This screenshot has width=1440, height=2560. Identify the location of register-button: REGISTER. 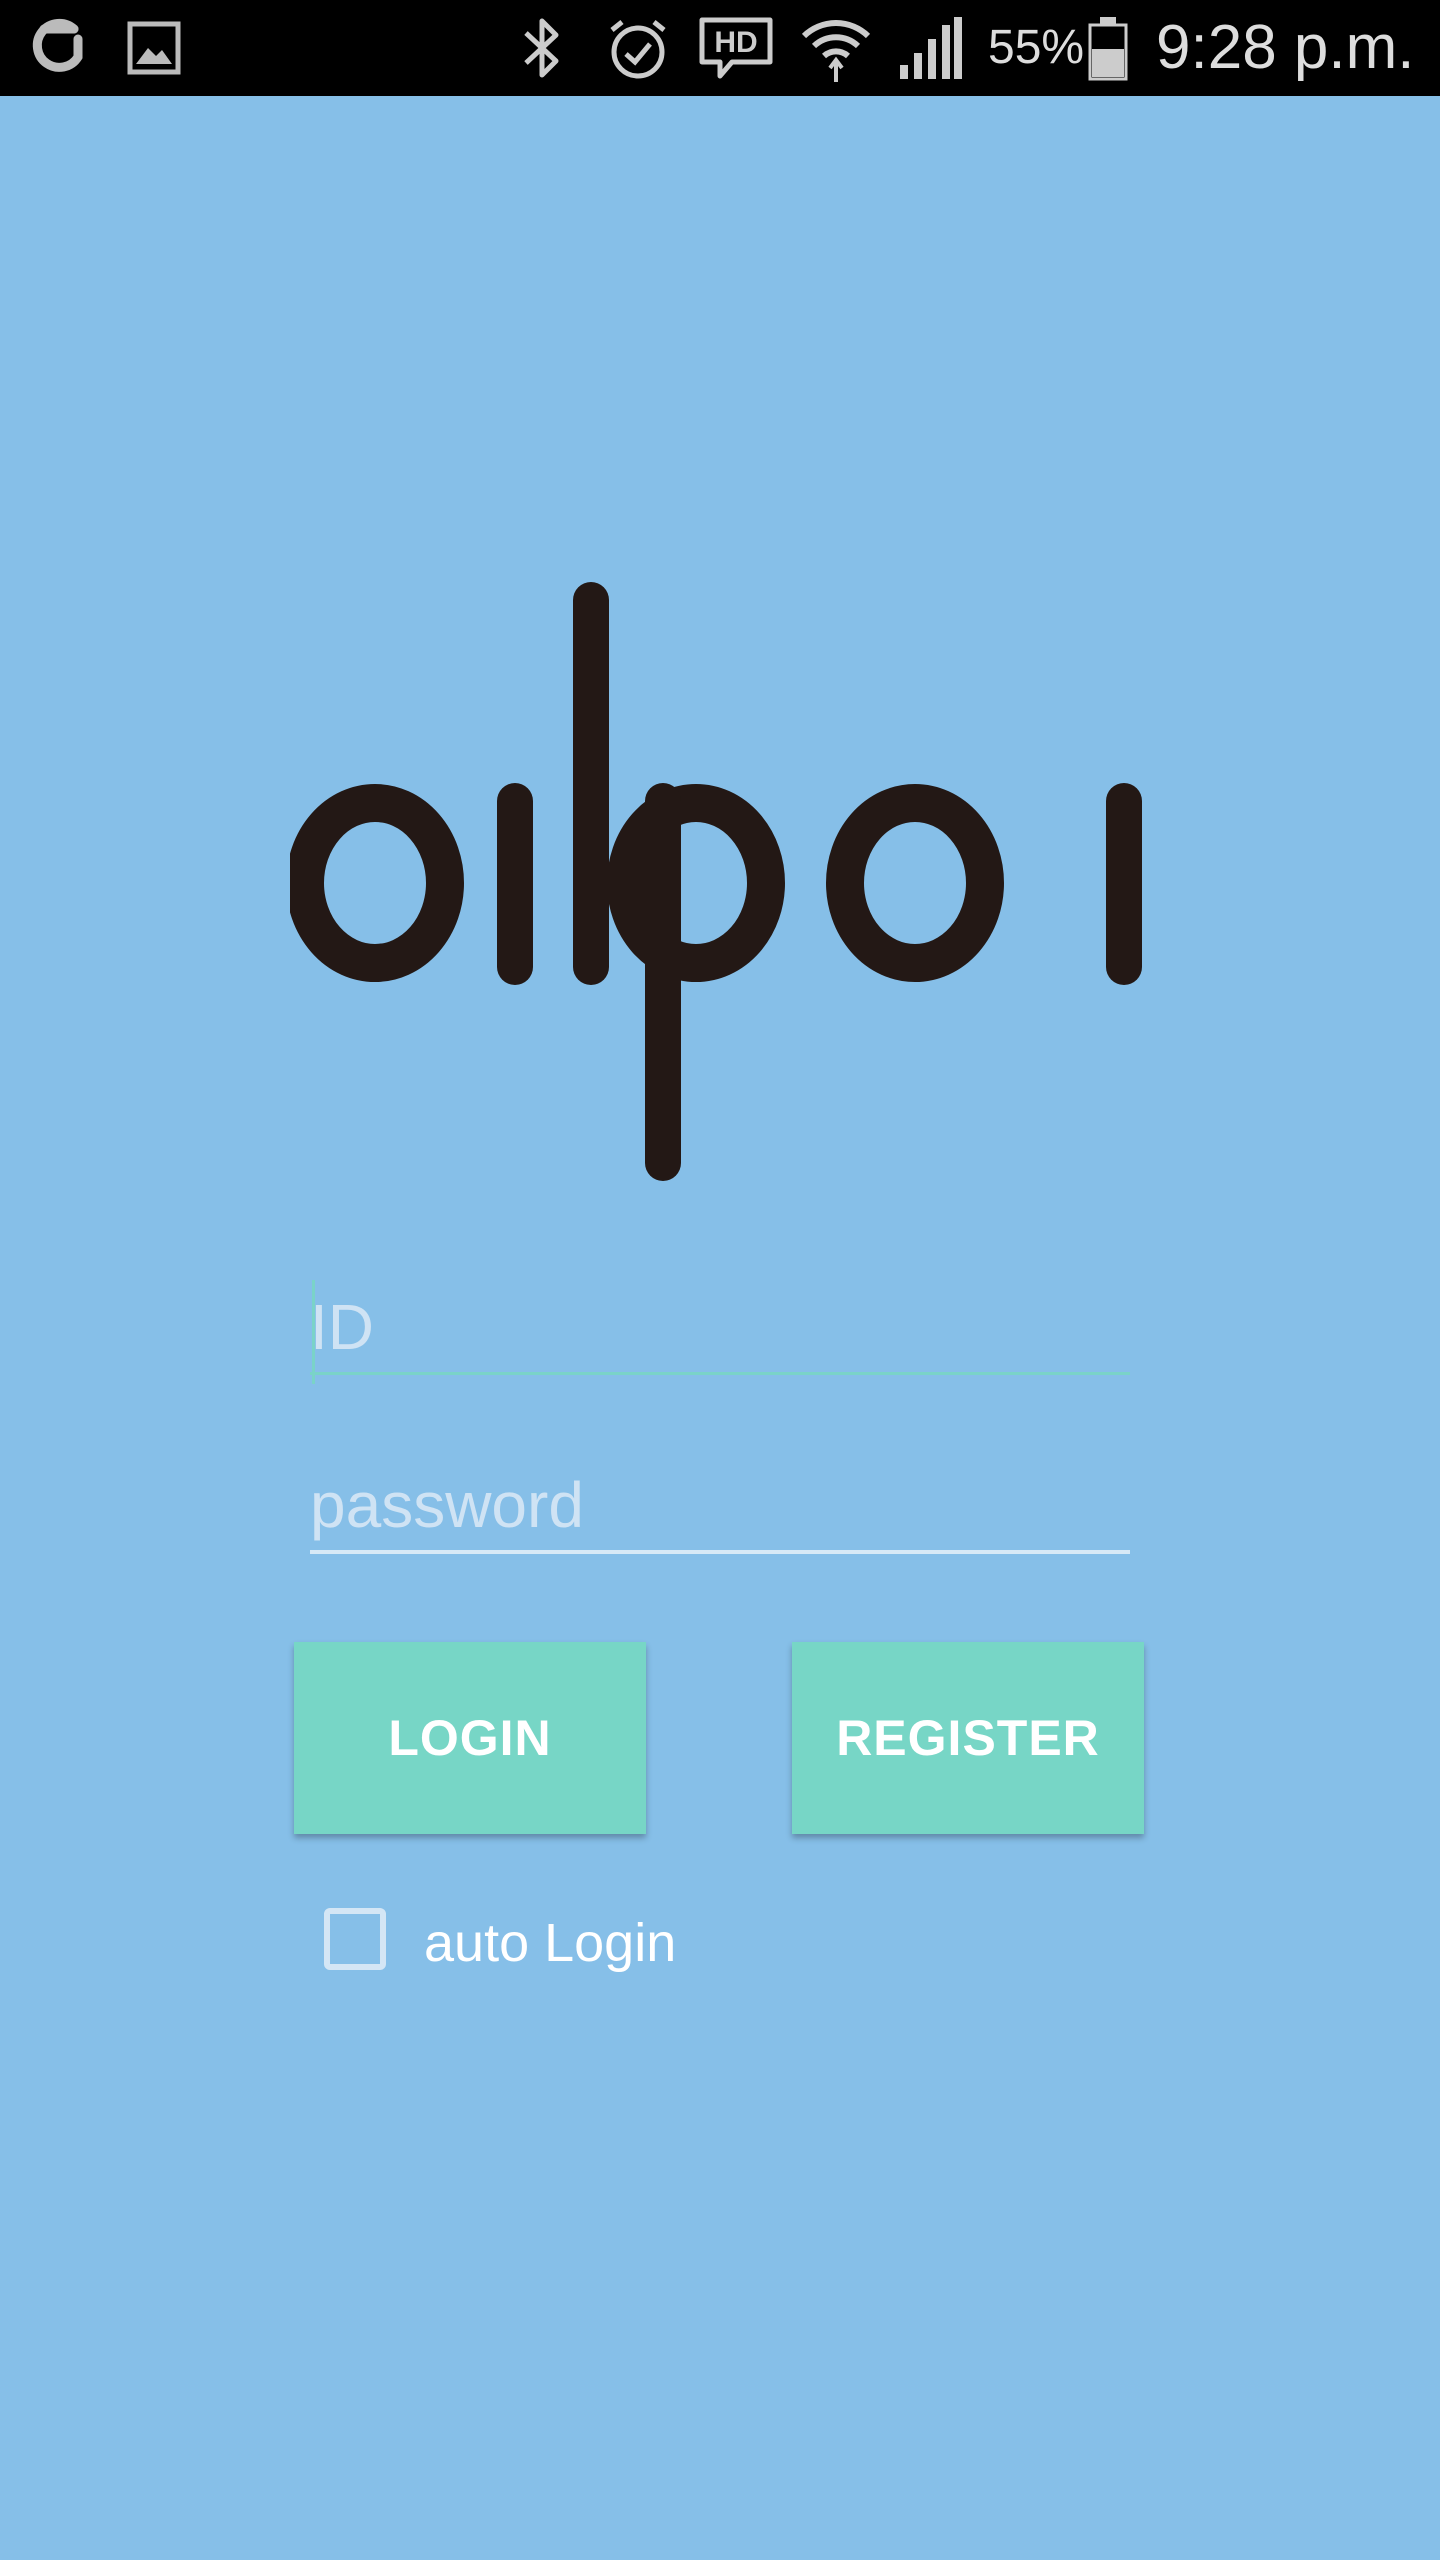
(968, 1738).